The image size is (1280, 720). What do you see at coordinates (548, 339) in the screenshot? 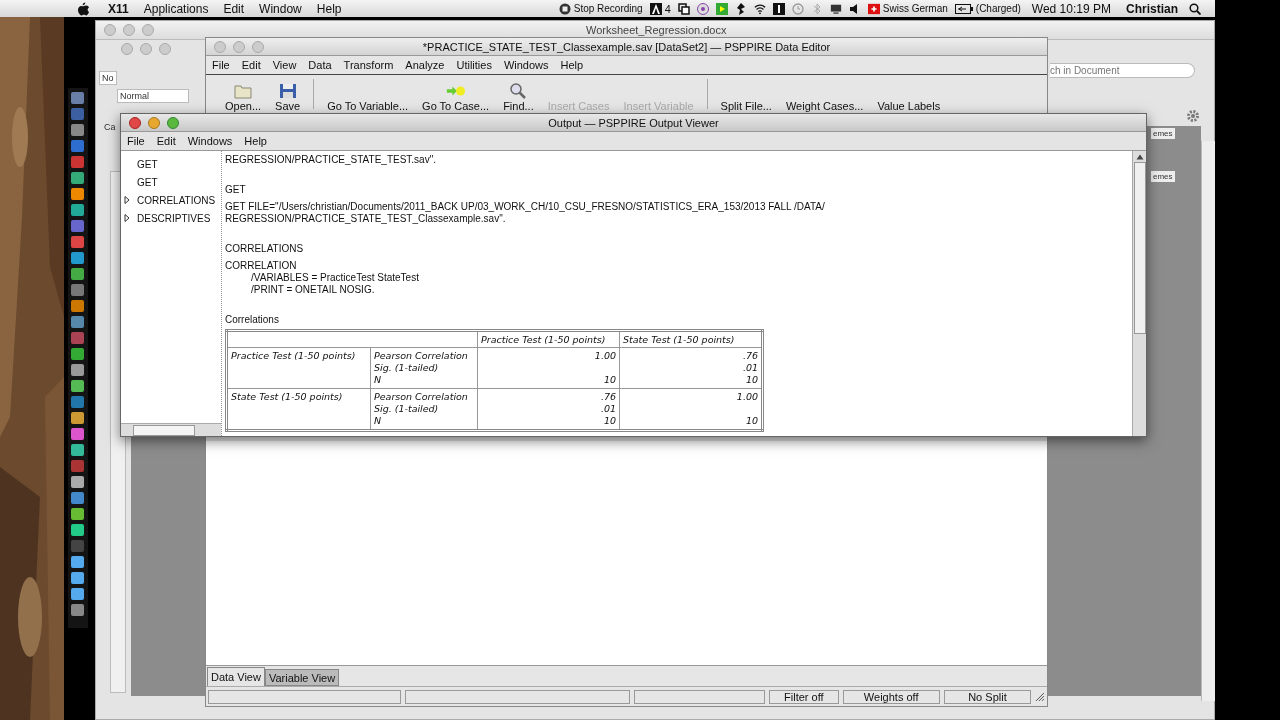
I see `column-header: Practice Test (1-50 points)` at bounding box center [548, 339].